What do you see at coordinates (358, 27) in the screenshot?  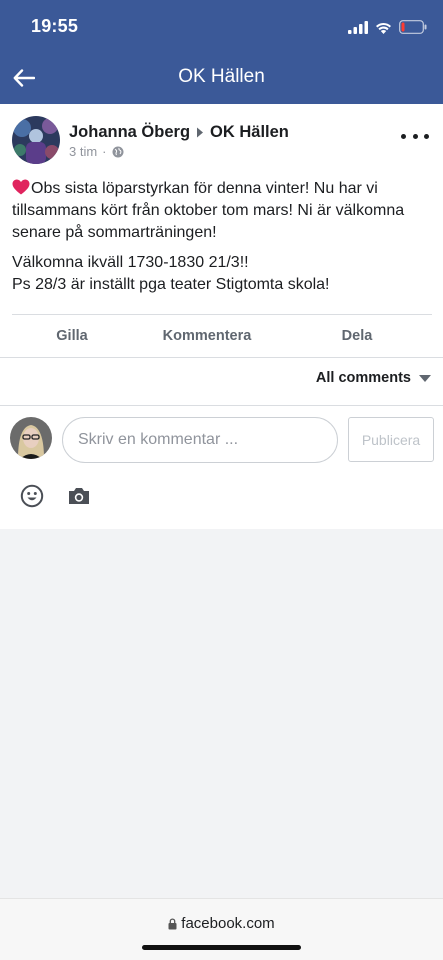 I see `signal-icon` at bounding box center [358, 27].